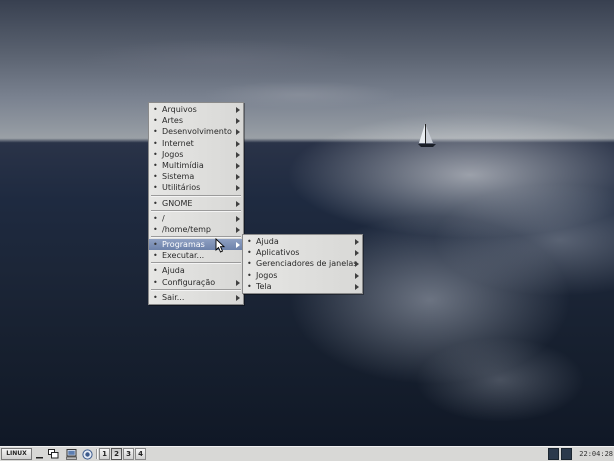 This screenshot has width=614, height=461. I want to click on help-icon, so click(87, 454).